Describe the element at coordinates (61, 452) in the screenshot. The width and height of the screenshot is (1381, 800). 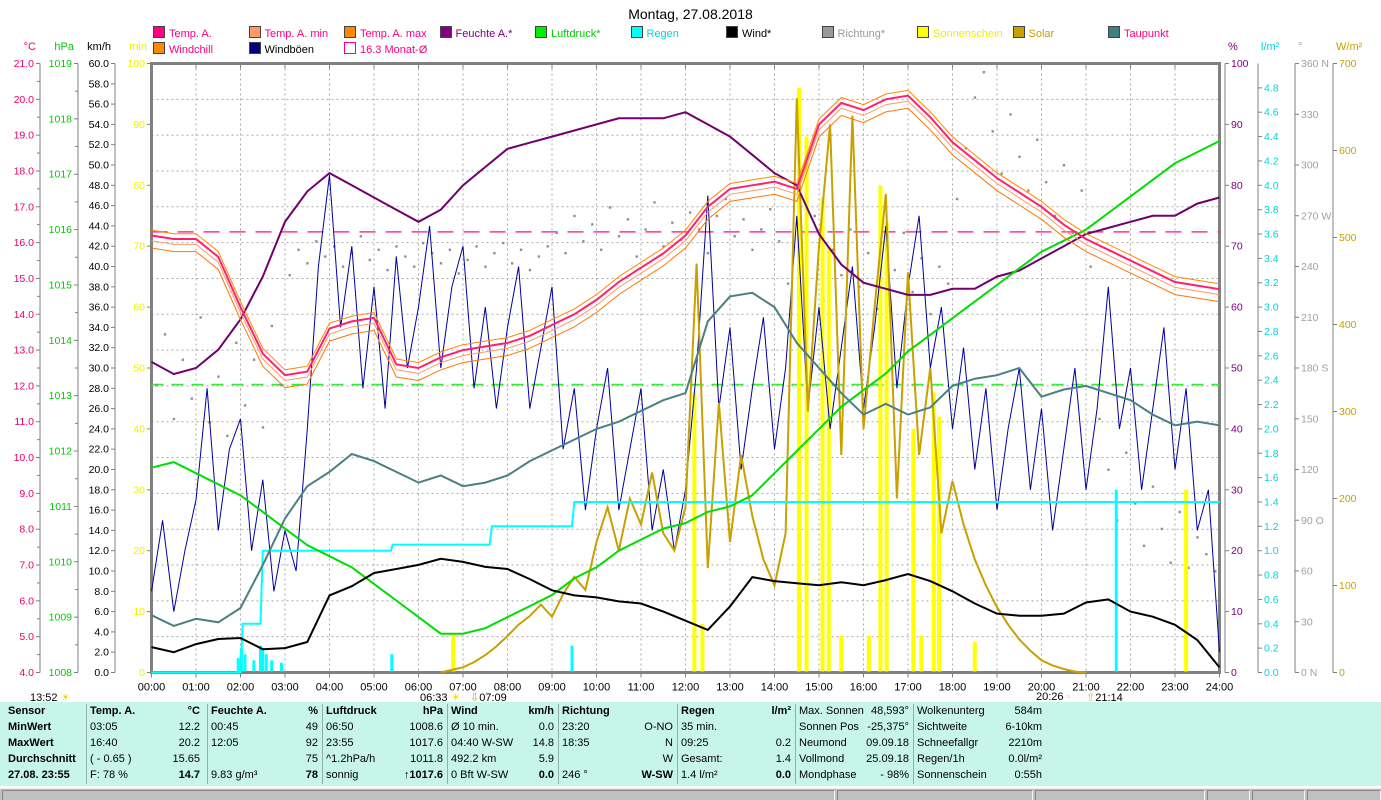
I see `svg-text: 1012` at that location.